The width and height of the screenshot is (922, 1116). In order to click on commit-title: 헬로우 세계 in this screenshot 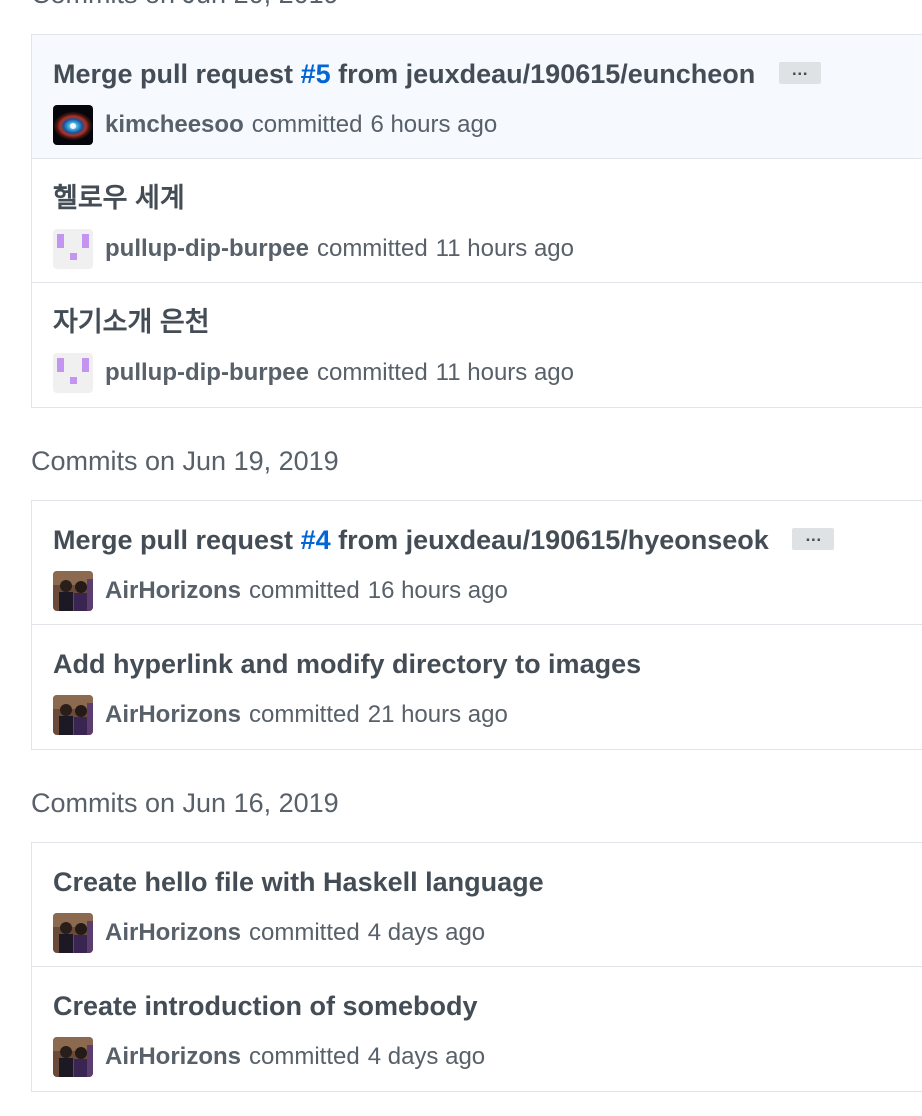, I will do `click(119, 198)`.